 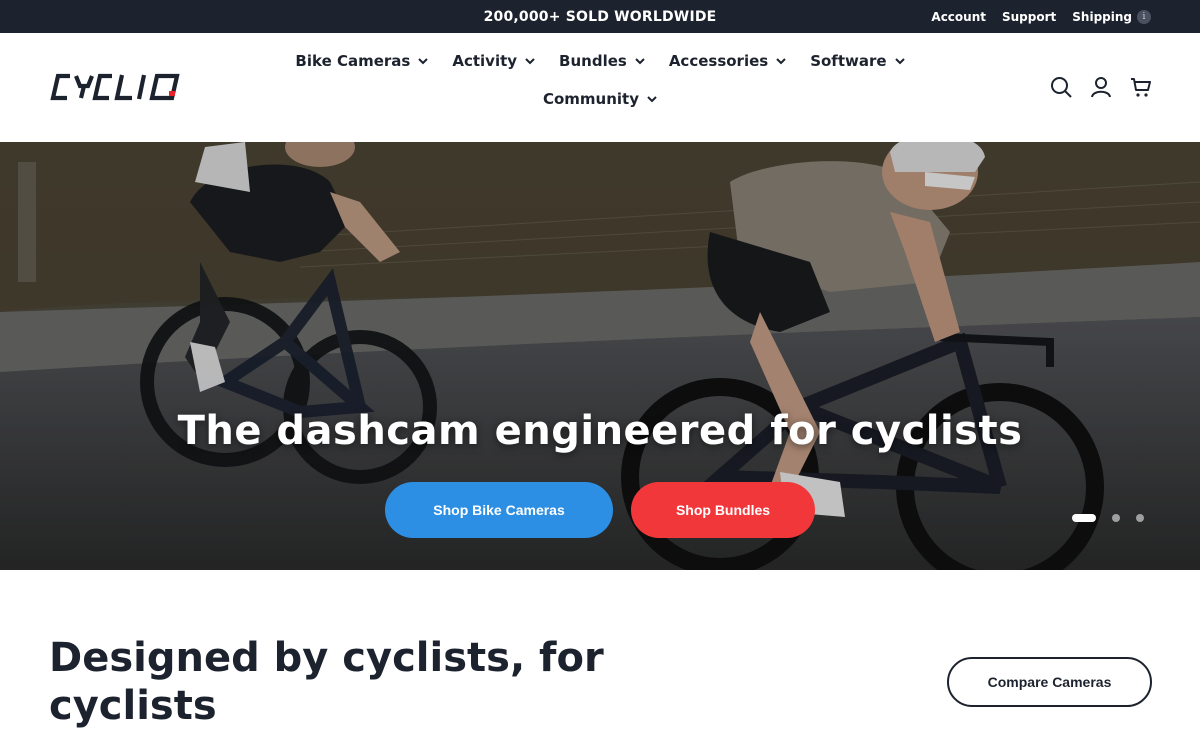 I want to click on nav-item-bike-cameras: Bike Cameras, so click(x=361, y=61).